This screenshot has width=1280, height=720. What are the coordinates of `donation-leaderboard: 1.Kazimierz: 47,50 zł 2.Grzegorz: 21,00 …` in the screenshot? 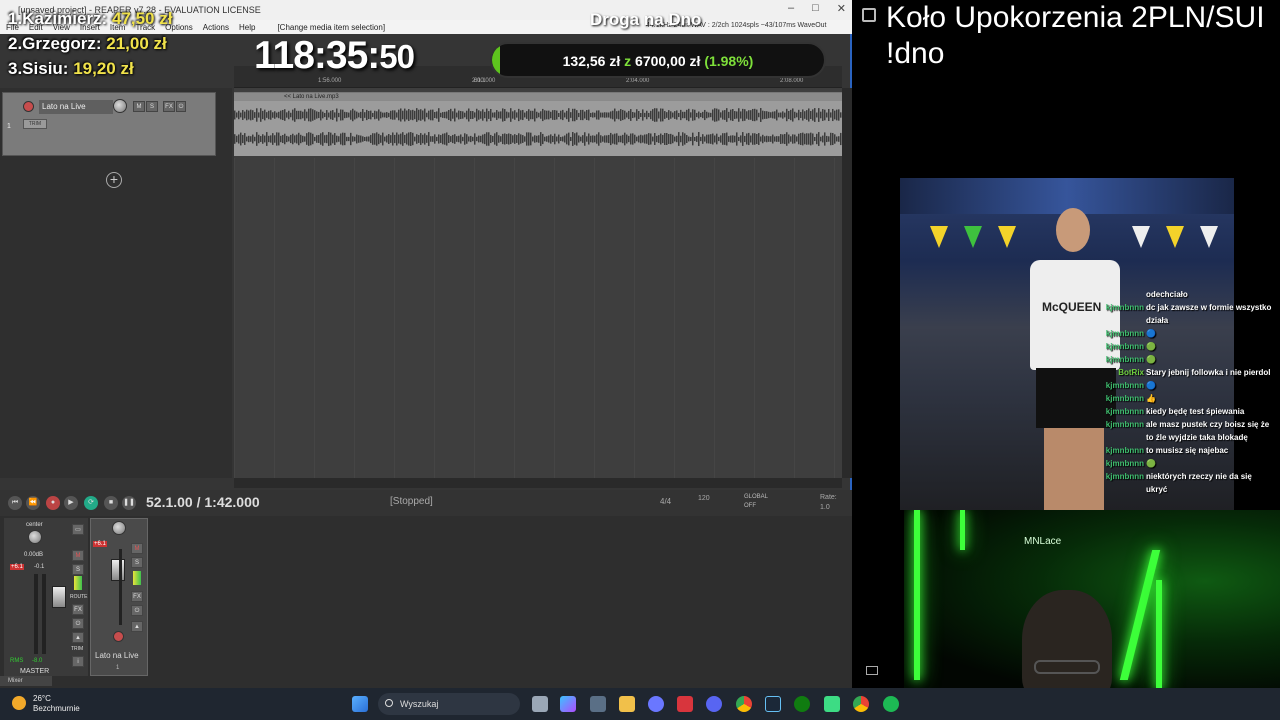 It's located at (90, 43).